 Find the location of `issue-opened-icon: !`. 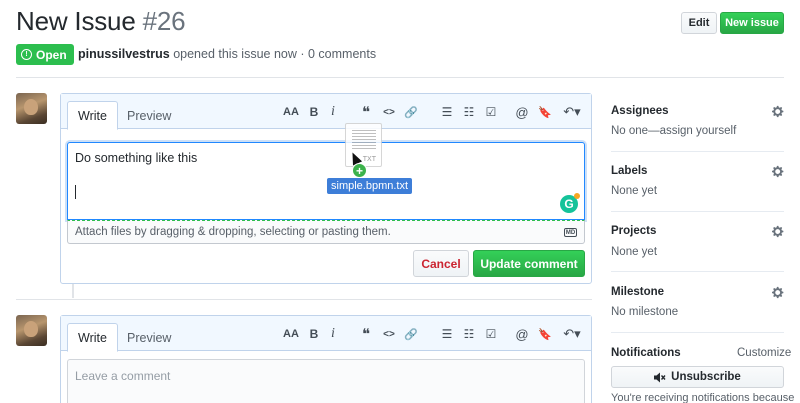

issue-opened-icon: ! is located at coordinates (26, 54).